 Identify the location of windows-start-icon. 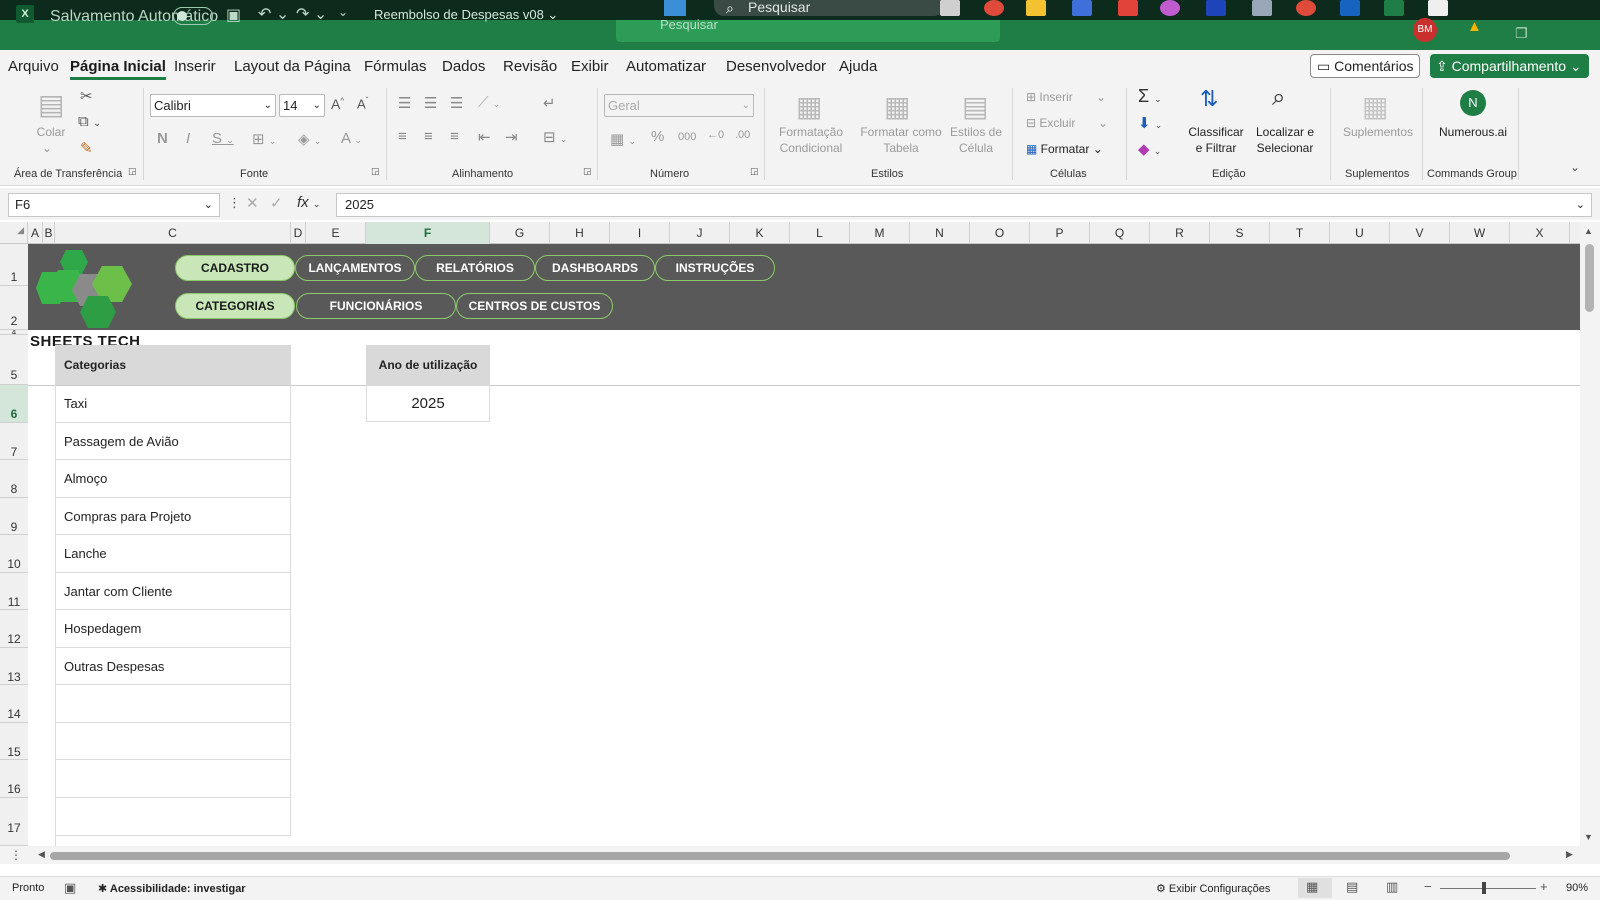
(675, 8).